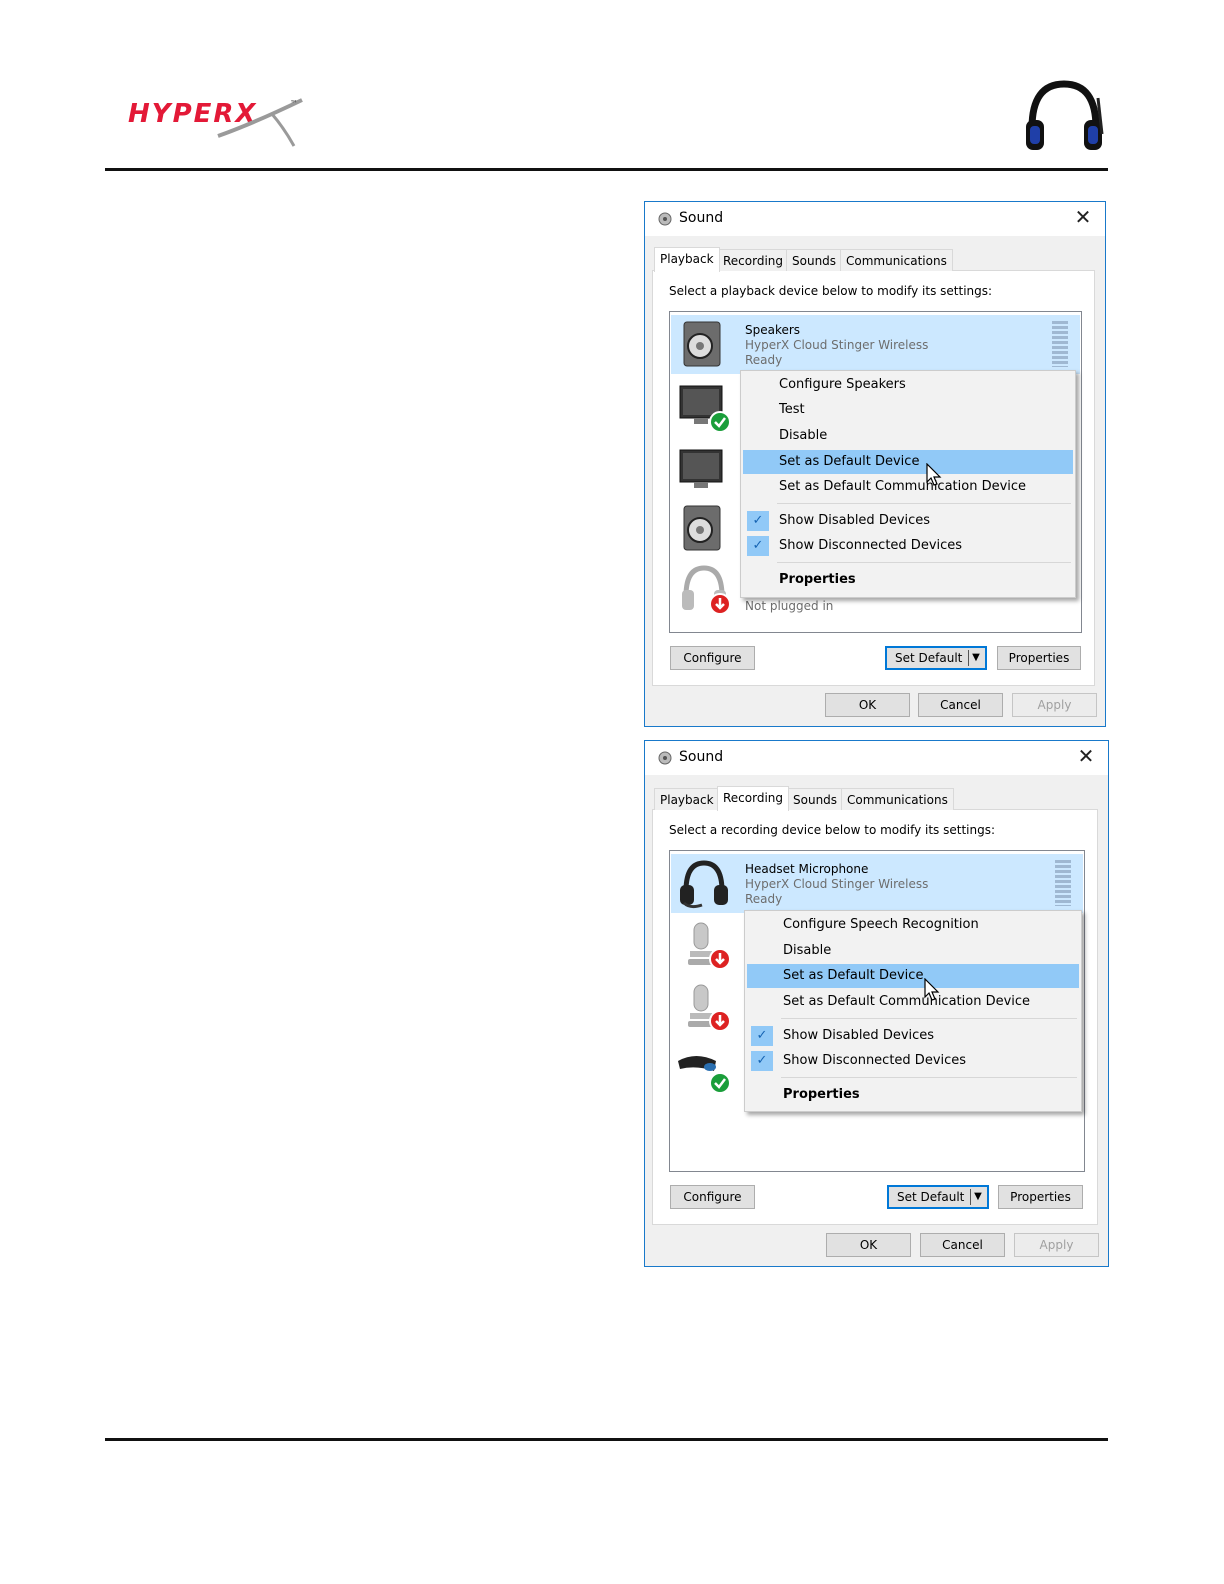 The width and height of the screenshot is (1224, 1584). I want to click on logo-text: HYPERX, so click(192, 114).